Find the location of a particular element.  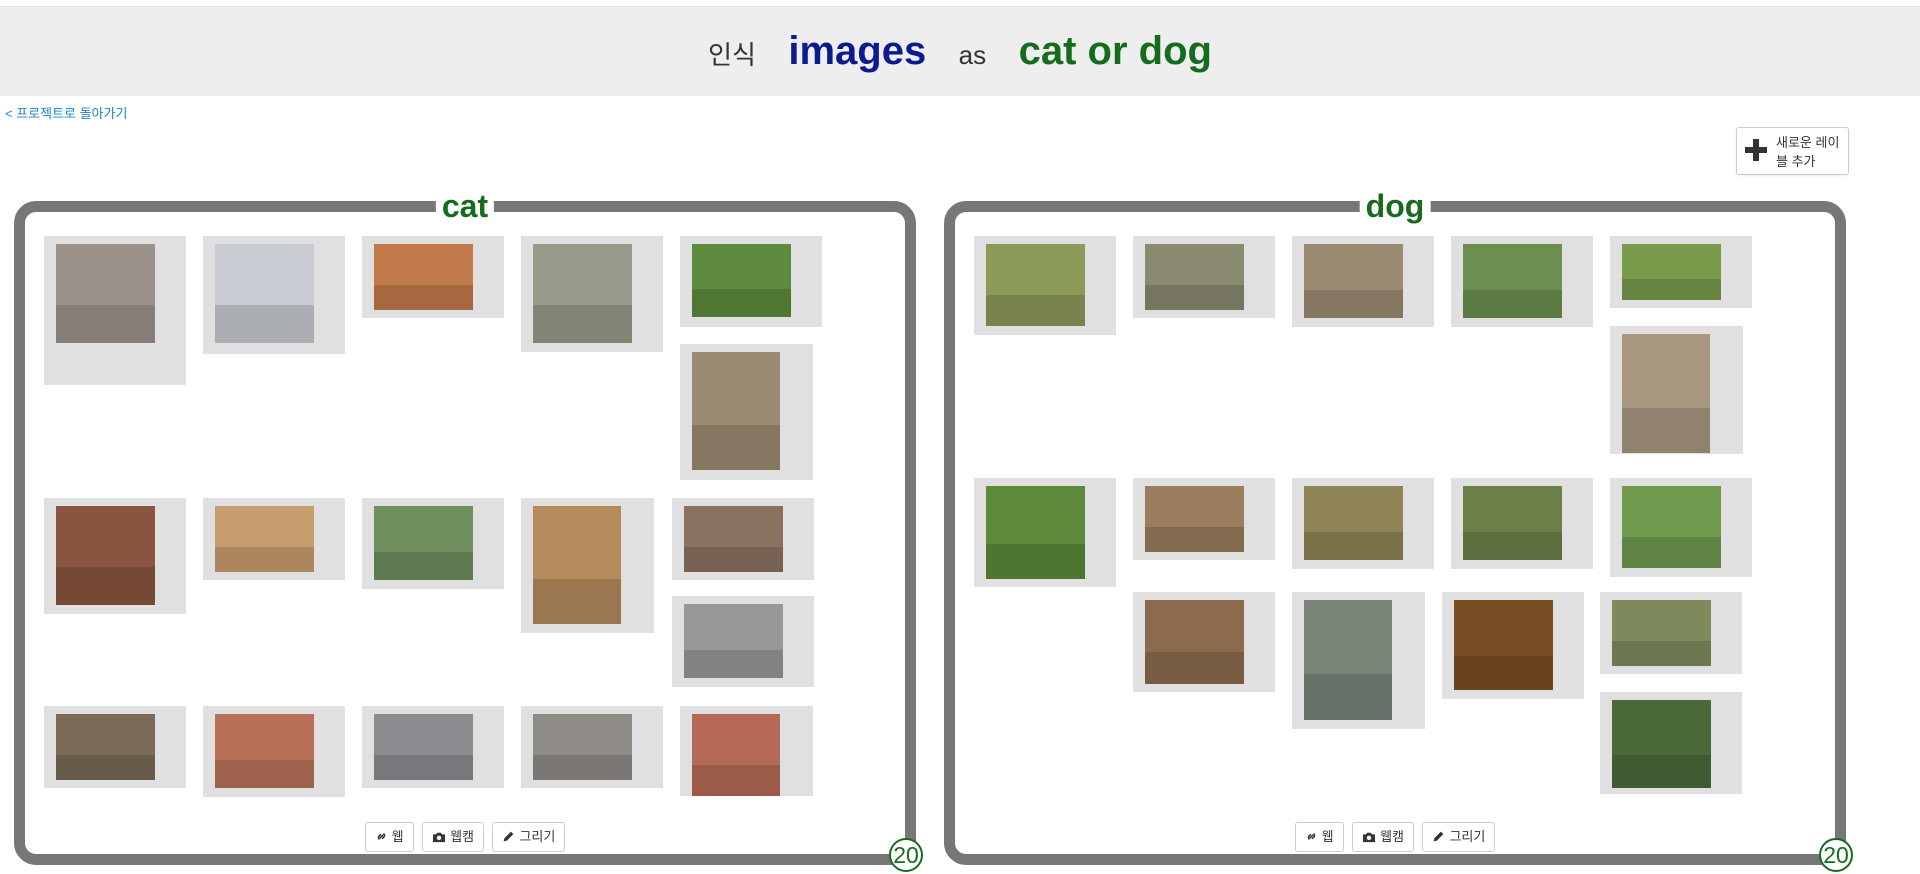

page-header: 인식 images as cat or dog is located at coordinates (960, 51).